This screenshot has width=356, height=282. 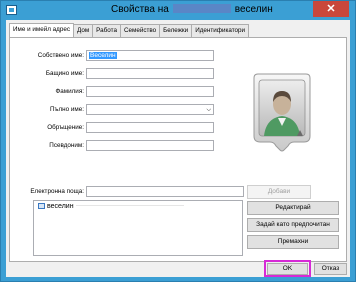 What do you see at coordinates (176, 30) in the screenshot?
I see `tab-notes: Бележки` at bounding box center [176, 30].